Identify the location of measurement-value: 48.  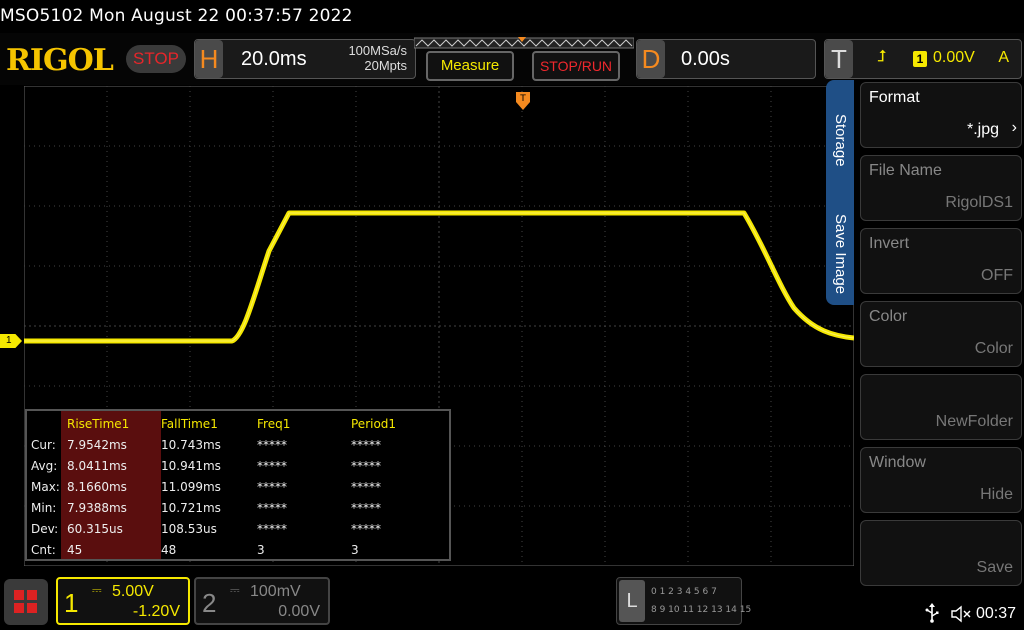
(169, 550).